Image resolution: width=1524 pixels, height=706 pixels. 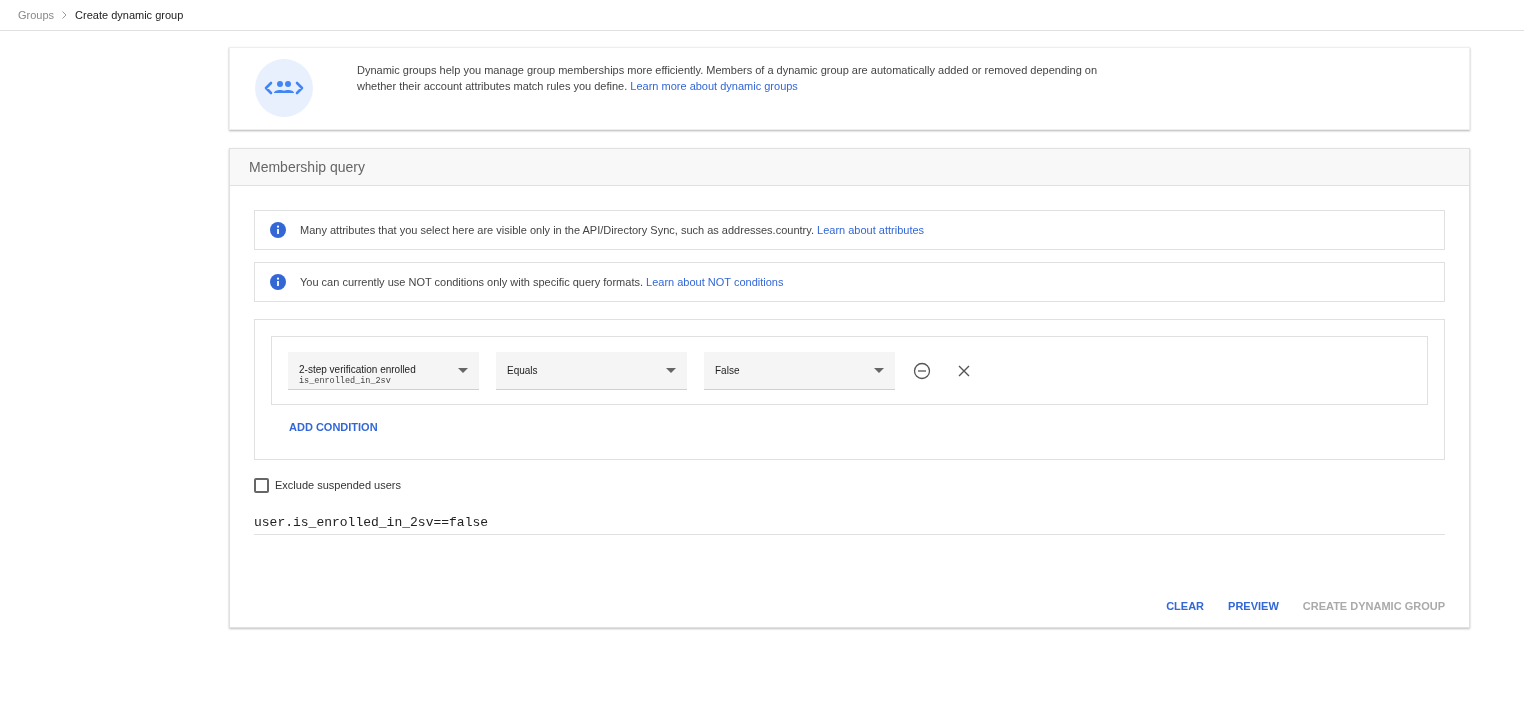 What do you see at coordinates (728, 78) in the screenshot?
I see `intro-text: Dynamic groups help you manage group memberships more efficiently. Members of a dynamic group are automatically added or removed depending on whether their account attributes match rules you define. Learn more about dynamic groups` at bounding box center [728, 78].